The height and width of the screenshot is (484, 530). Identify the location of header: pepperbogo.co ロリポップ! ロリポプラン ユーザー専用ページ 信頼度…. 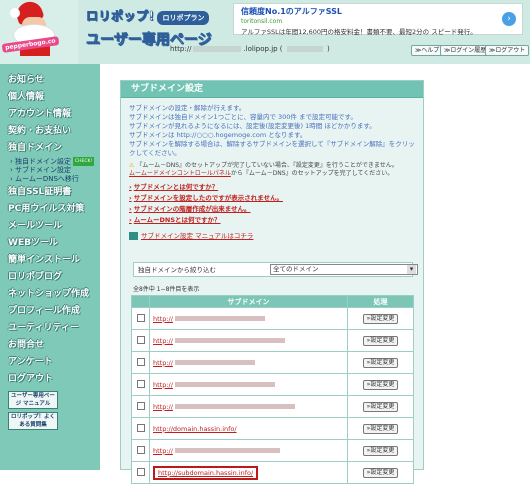
(265, 32).